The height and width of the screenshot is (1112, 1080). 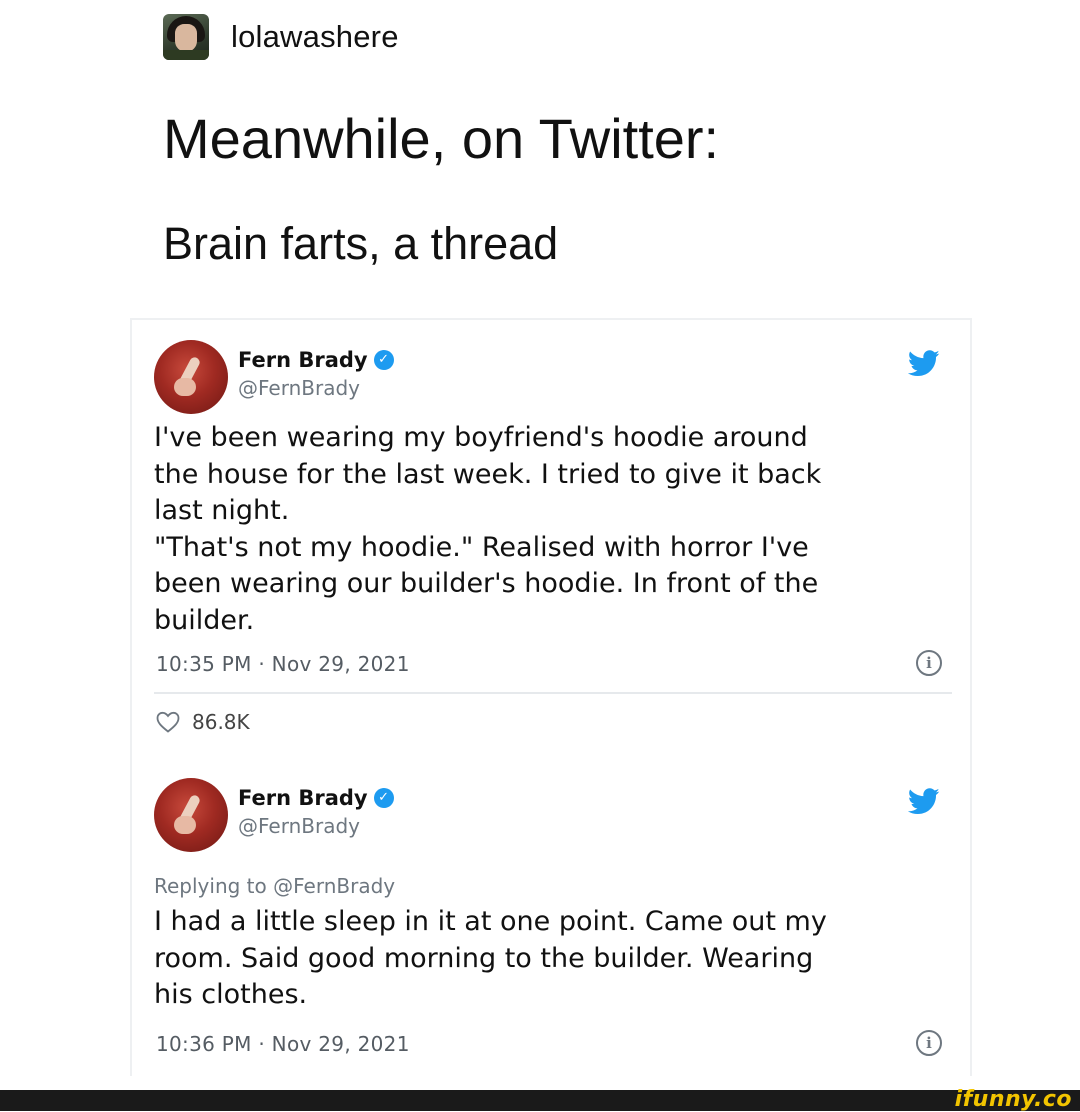 I want to click on like-action: 86.8K, so click(x=203, y=722).